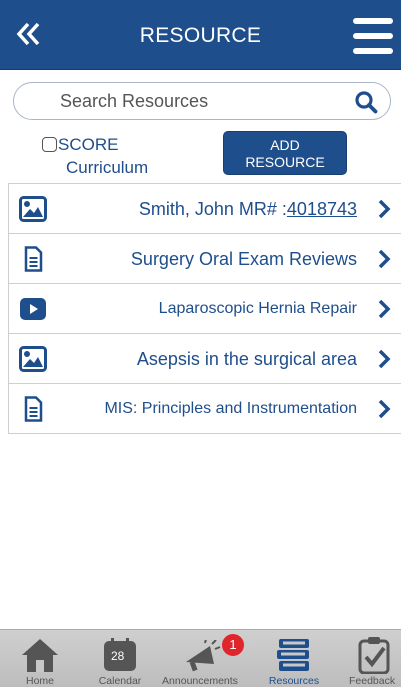 This screenshot has height=687, width=401. Describe the element at coordinates (39, 681) in the screenshot. I see `tab-label: Home` at that location.